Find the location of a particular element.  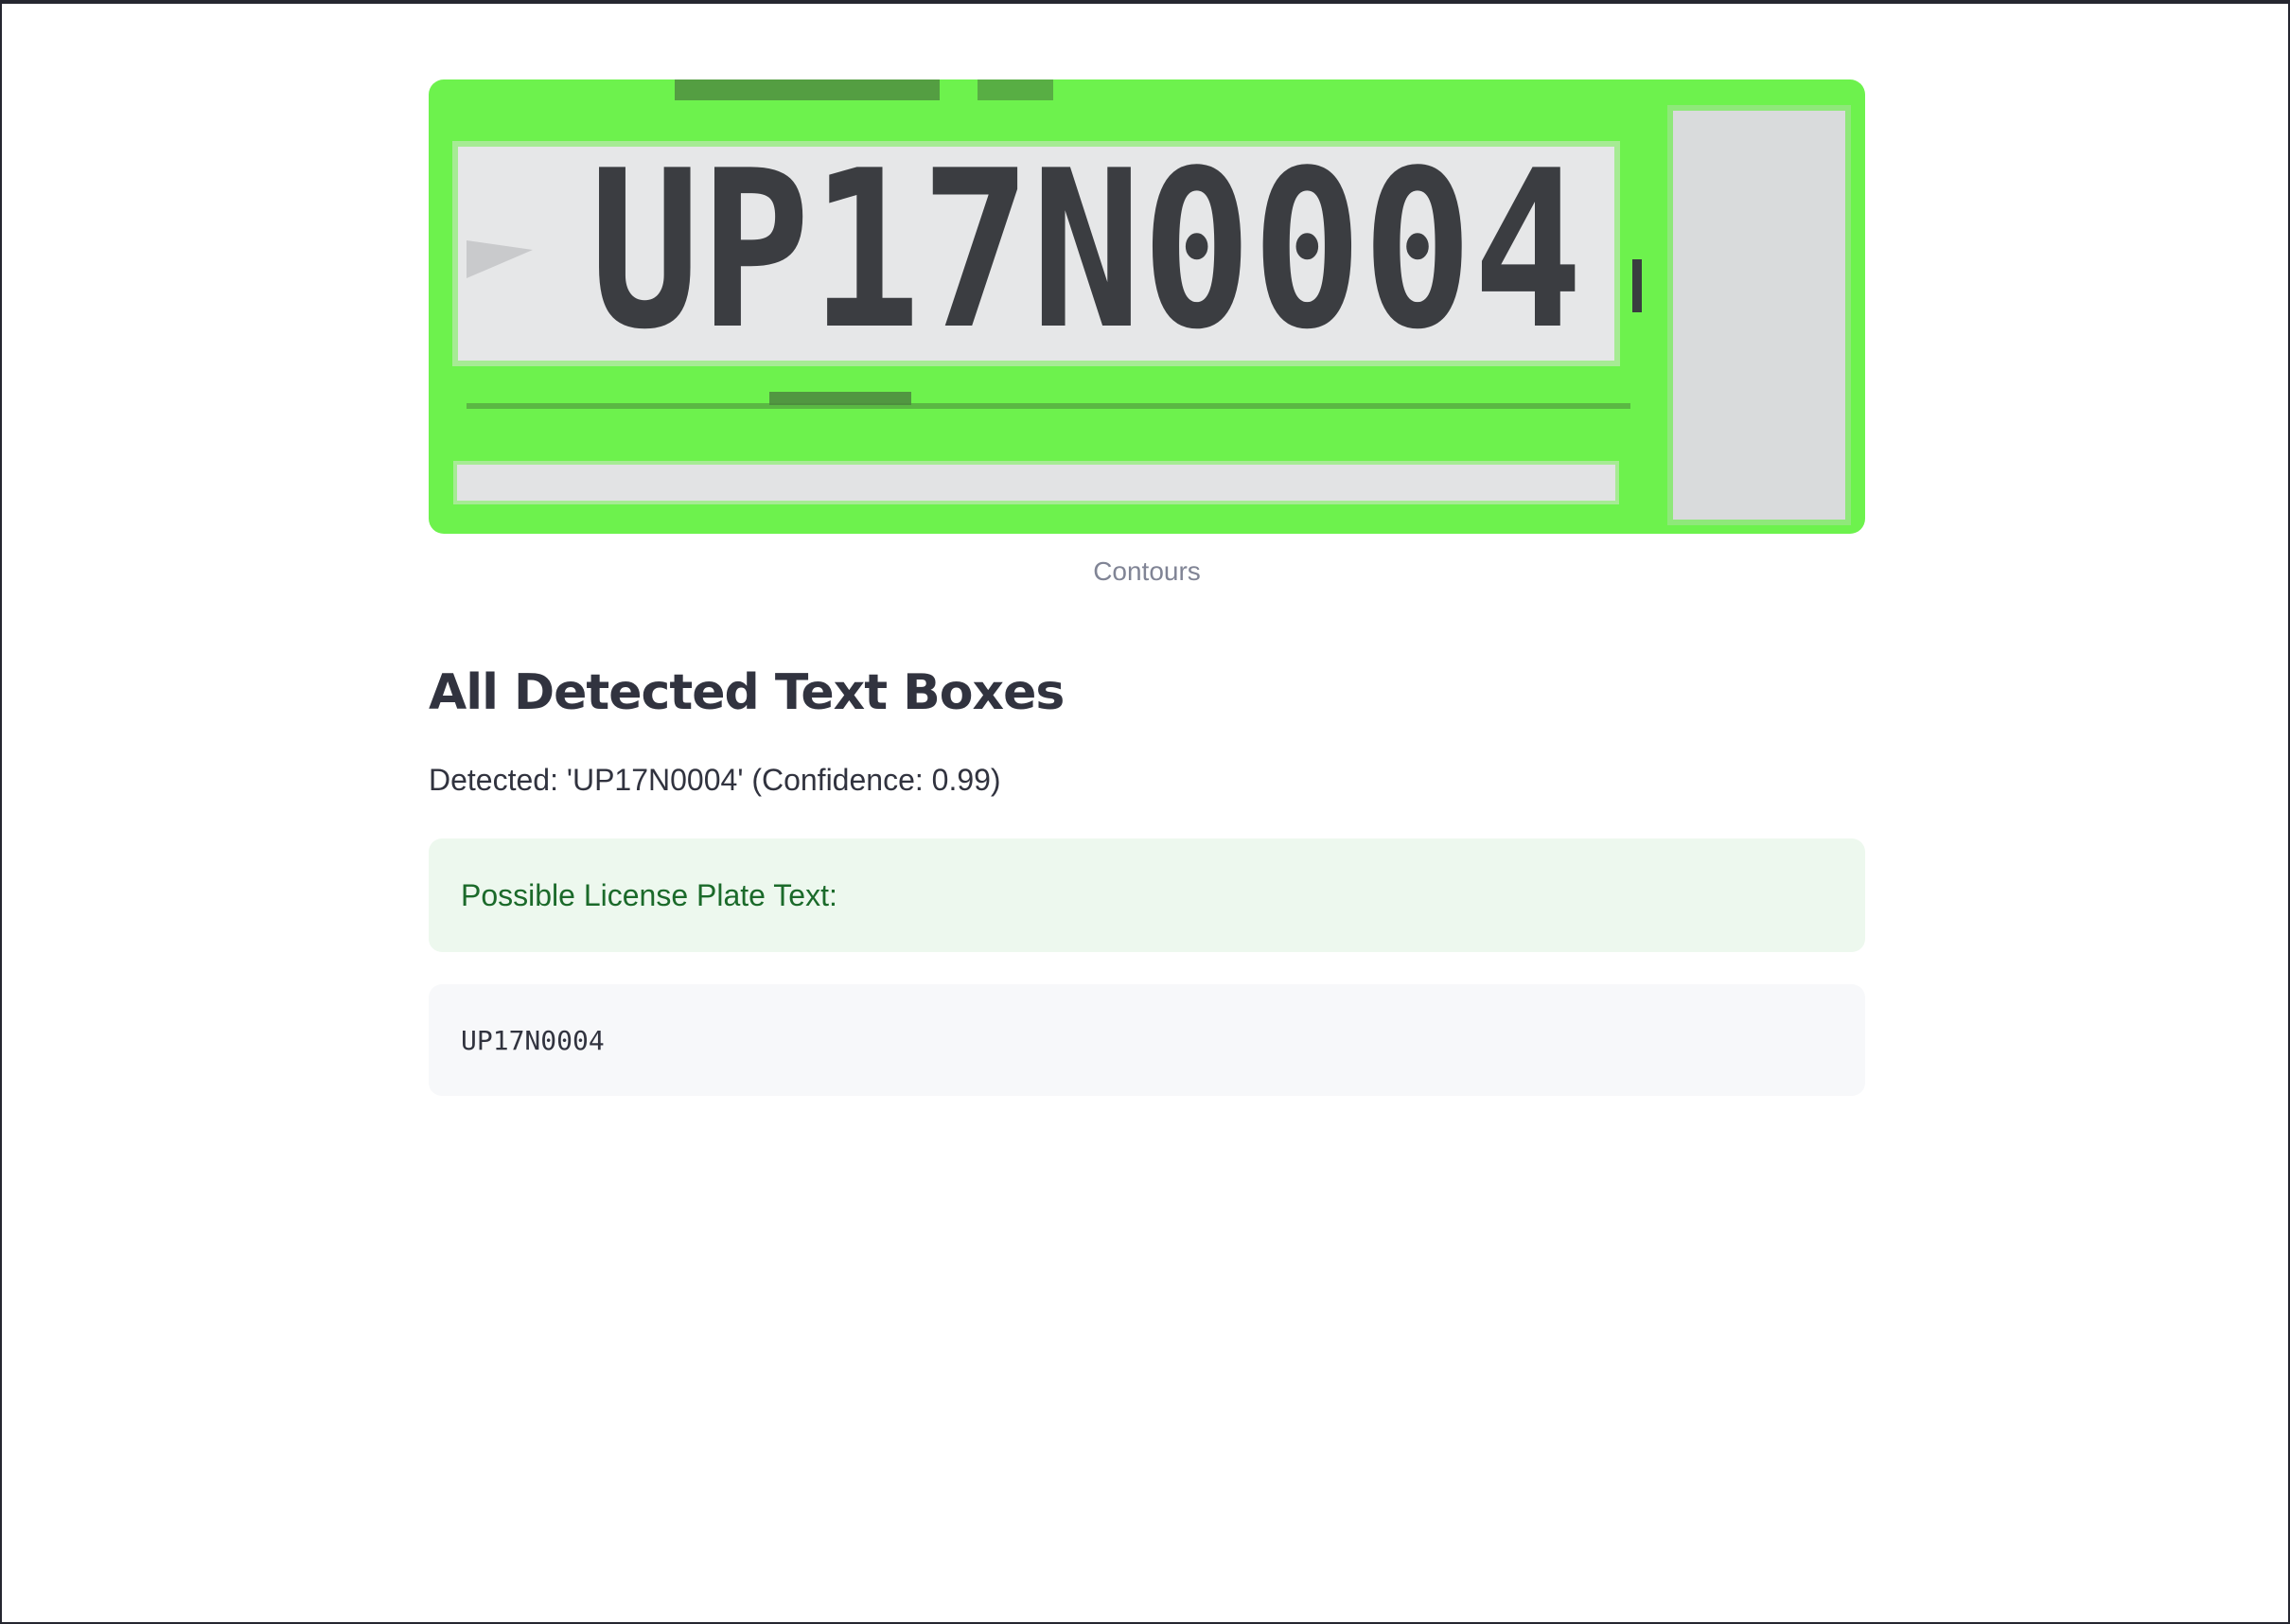

code-block-text: UP17N0004 is located at coordinates (533, 1040).